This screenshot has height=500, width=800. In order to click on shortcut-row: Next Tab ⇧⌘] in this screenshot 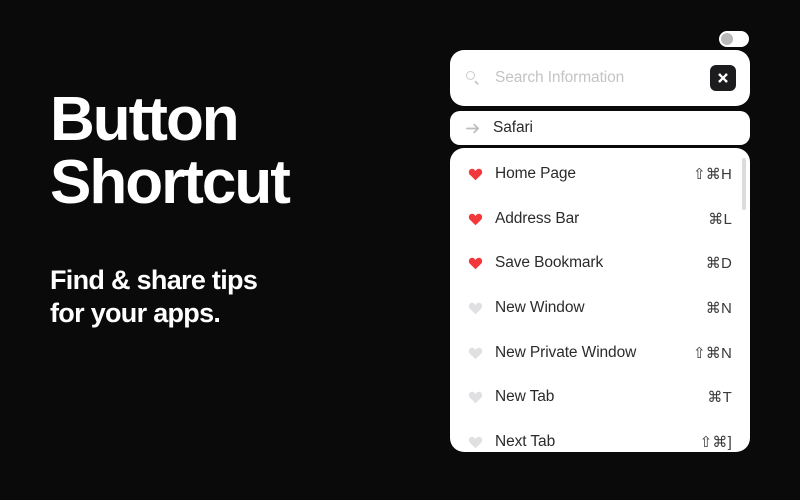, I will do `click(600, 436)`.